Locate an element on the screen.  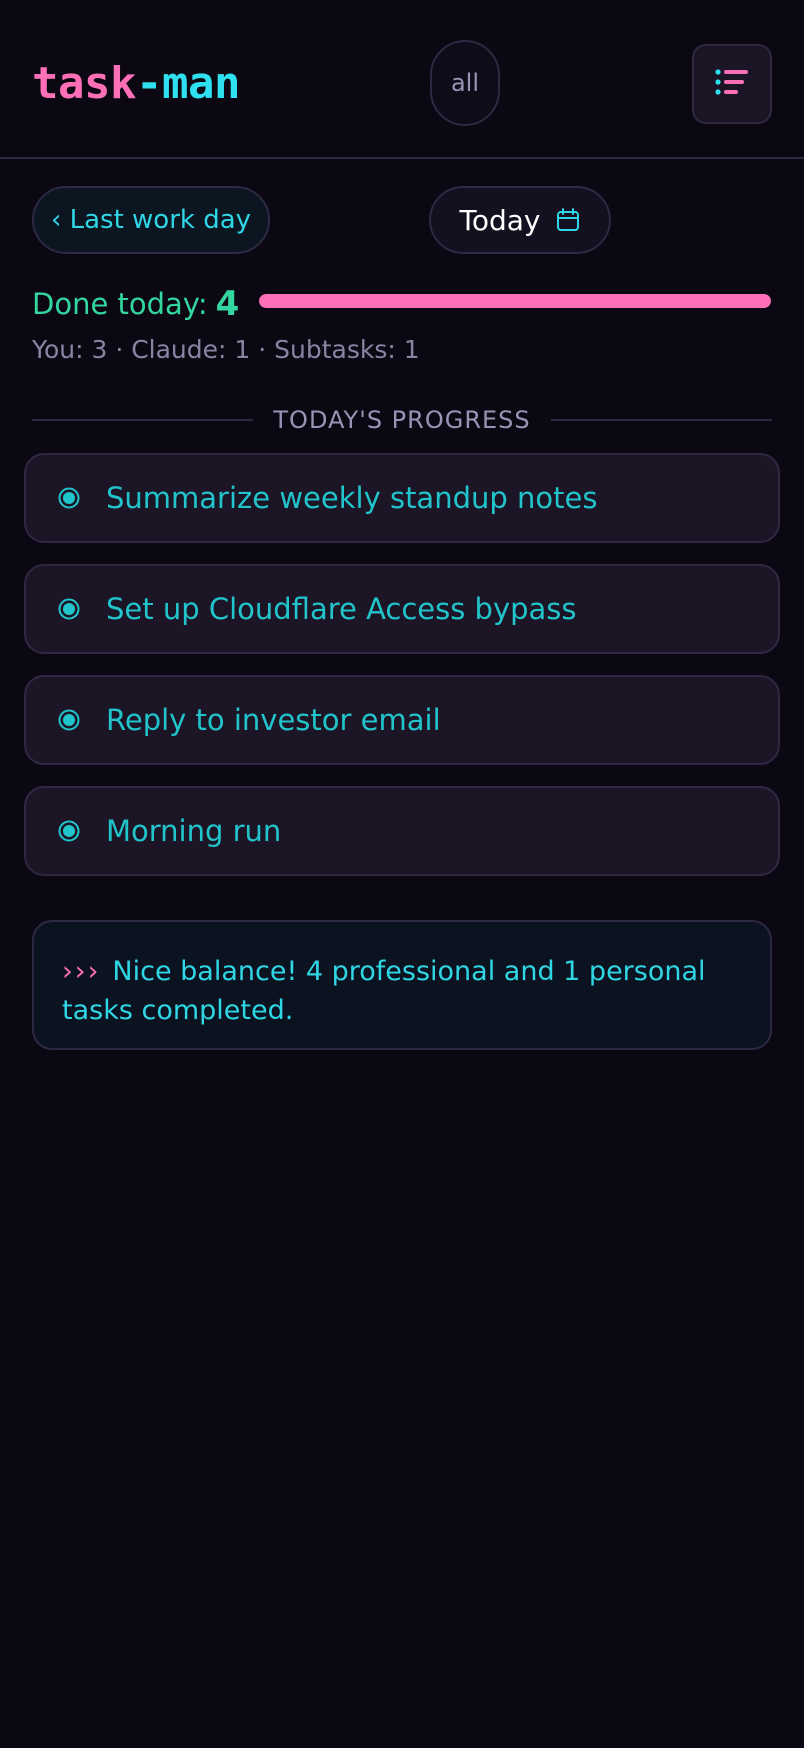
task-item: Summarize weekly standup notes is located at coordinates (402, 498).